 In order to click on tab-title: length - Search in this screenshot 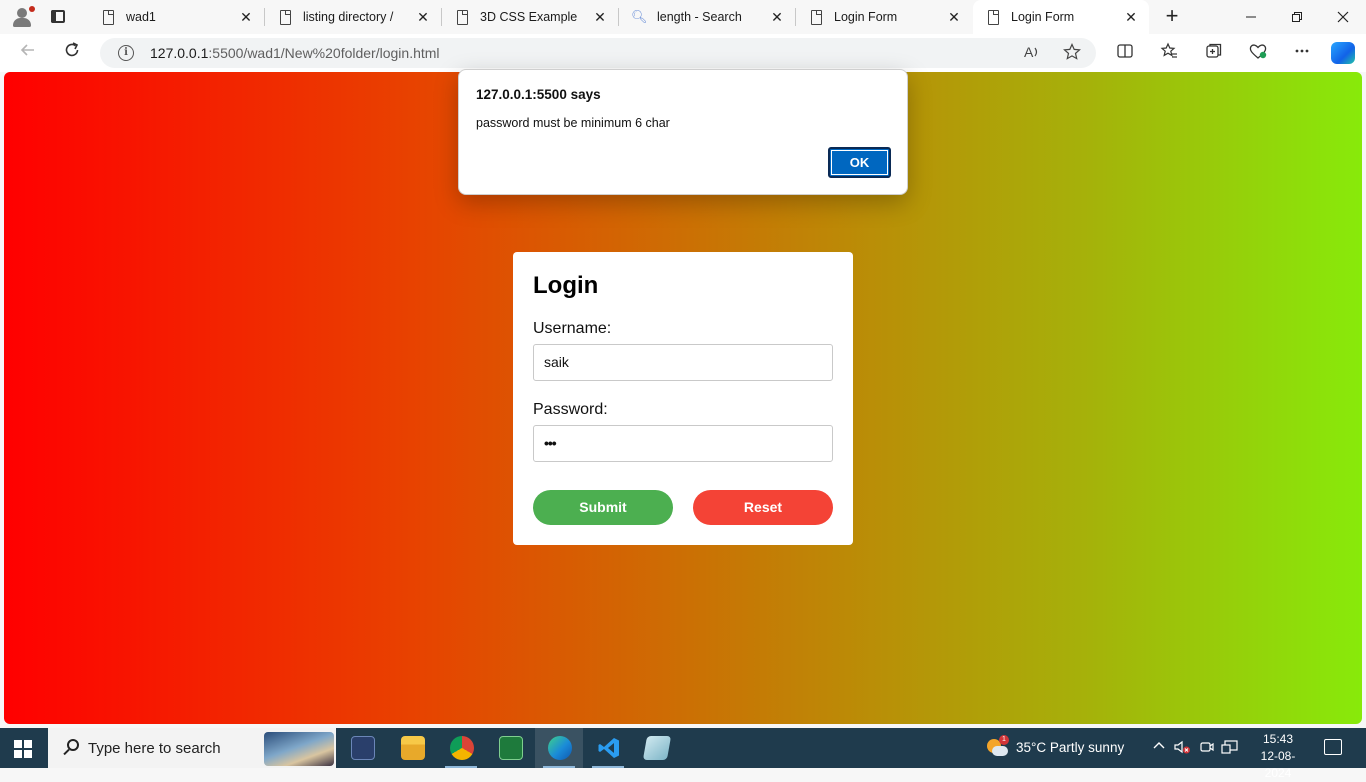, I will do `click(699, 17)`.